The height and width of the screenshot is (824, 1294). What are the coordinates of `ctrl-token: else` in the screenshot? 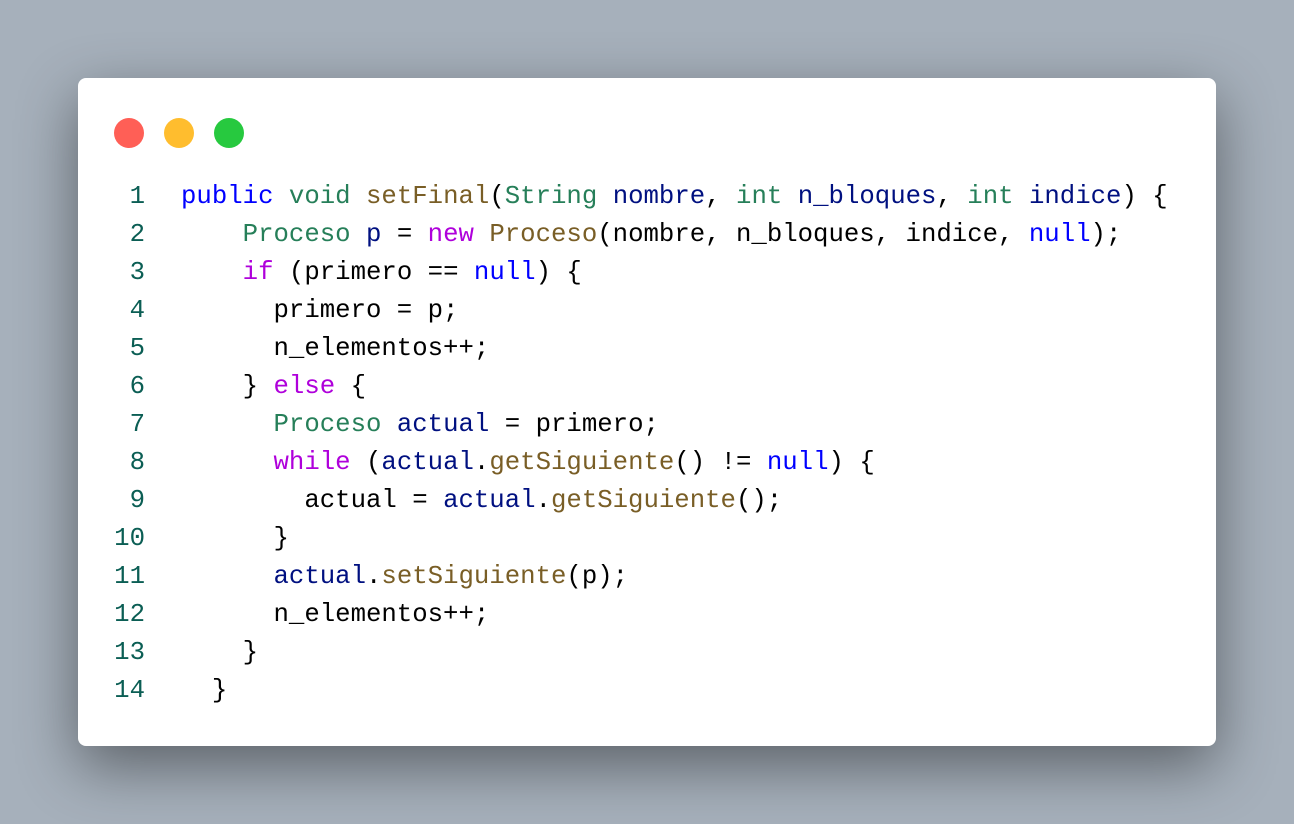 It's located at (304, 386).